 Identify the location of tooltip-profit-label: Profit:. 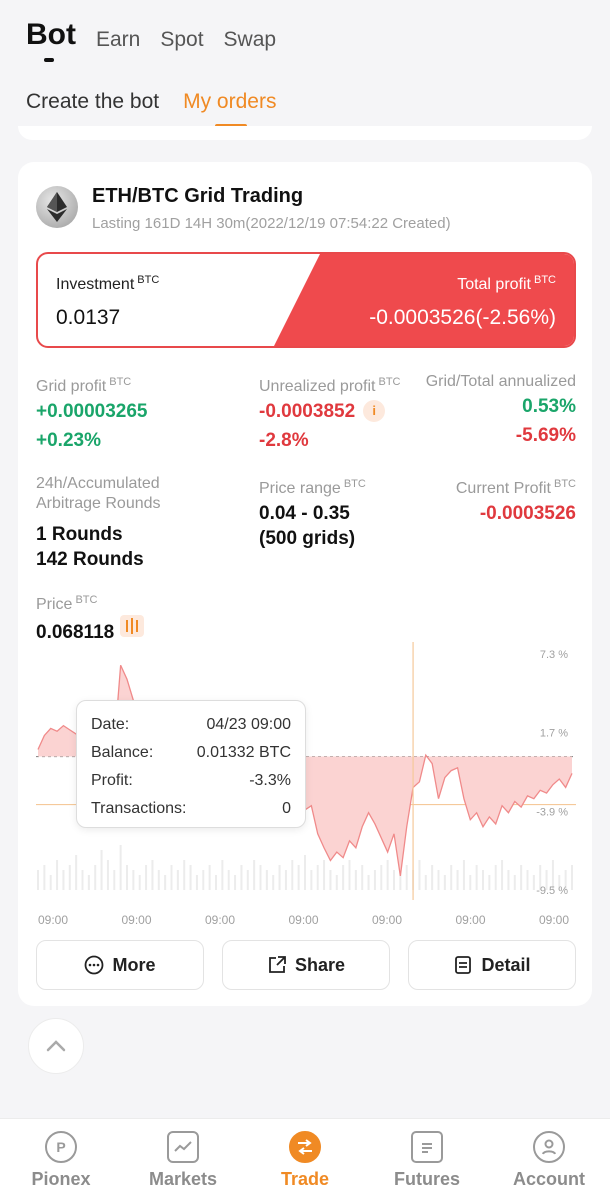
(112, 780).